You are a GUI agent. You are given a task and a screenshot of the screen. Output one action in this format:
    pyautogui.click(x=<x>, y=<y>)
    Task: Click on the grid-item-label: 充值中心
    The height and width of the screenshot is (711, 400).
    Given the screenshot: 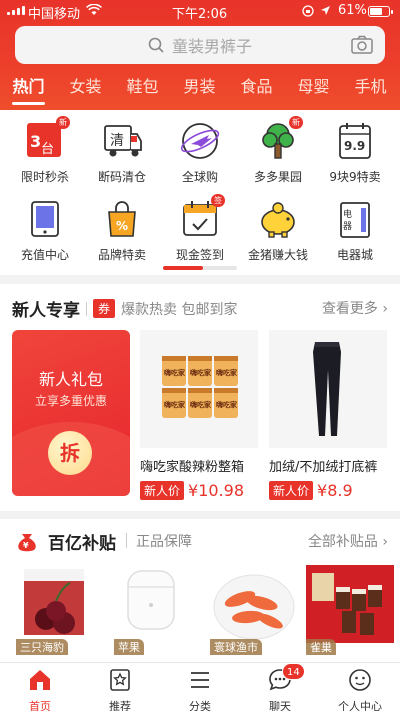 What is the action you would take?
    pyautogui.click(x=44, y=255)
    